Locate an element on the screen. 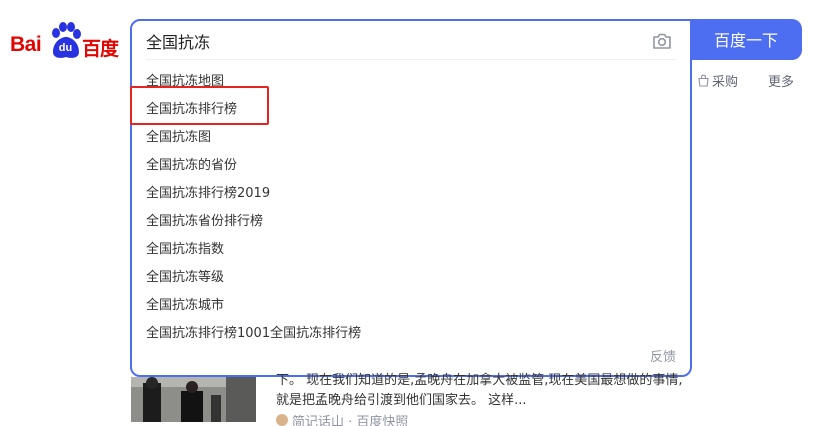 The height and width of the screenshot is (426, 833). camera-icon is located at coordinates (662, 41).